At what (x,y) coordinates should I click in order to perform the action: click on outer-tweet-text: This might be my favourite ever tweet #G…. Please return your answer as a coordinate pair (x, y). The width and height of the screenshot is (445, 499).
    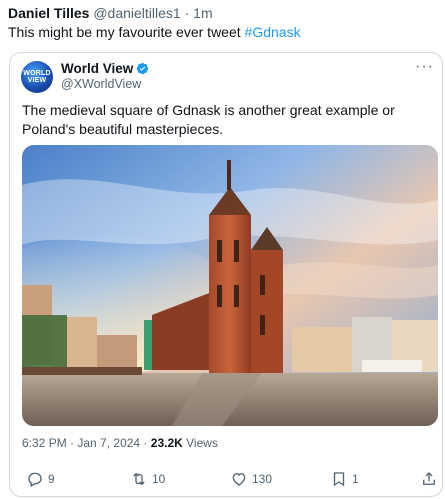
    Looking at the image, I should click on (154, 32).